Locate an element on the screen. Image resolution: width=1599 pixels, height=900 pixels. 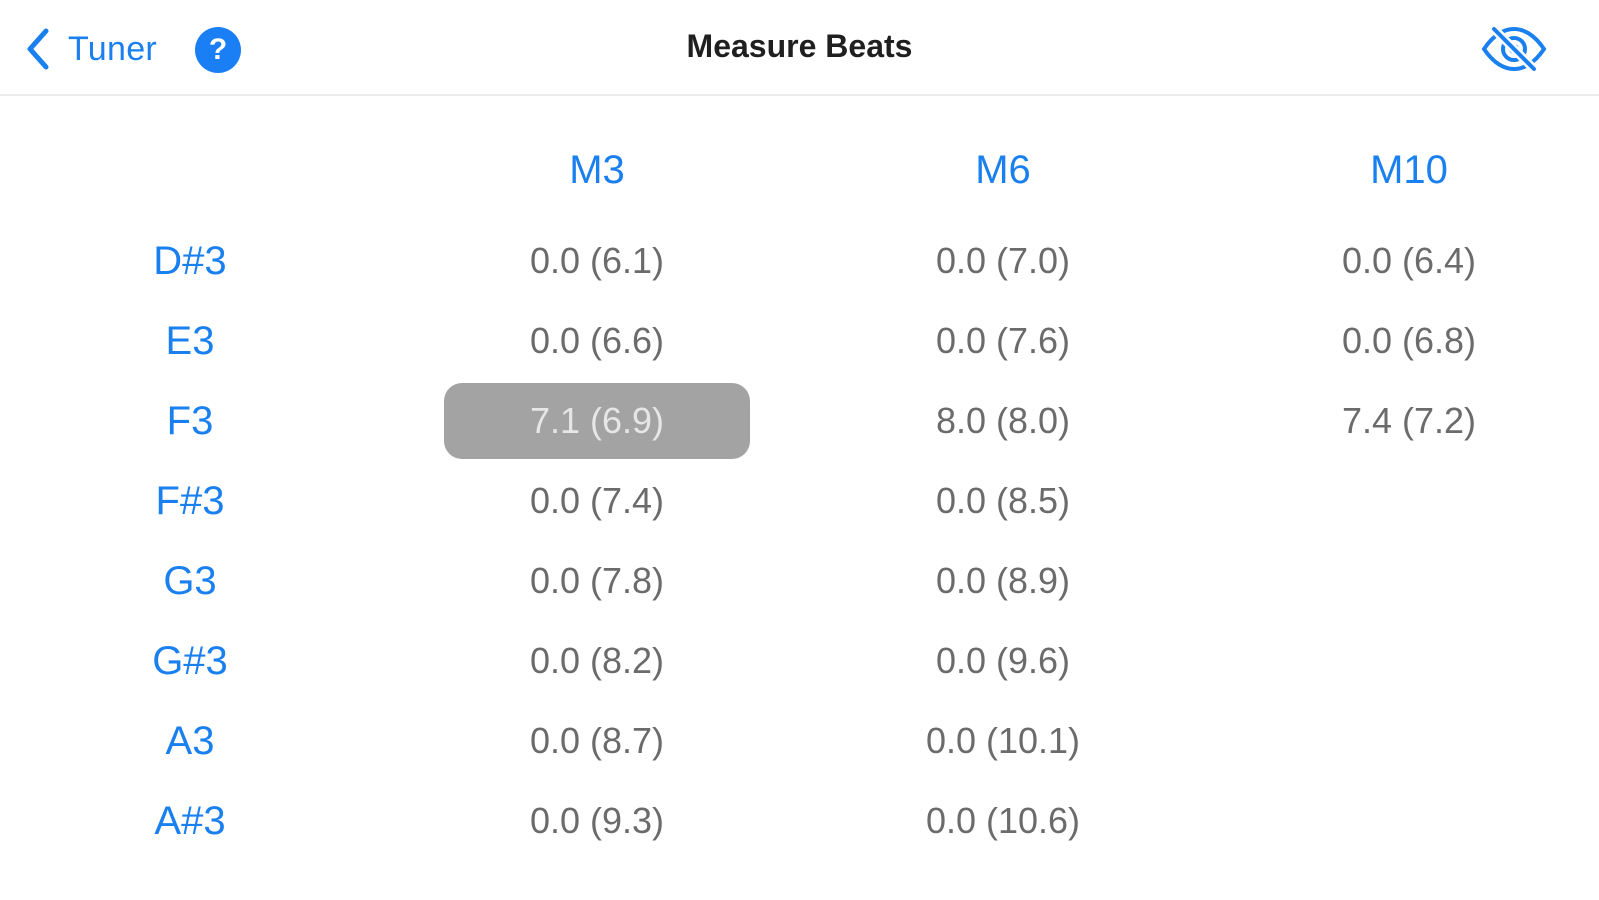
row-note-label: E3 is located at coordinates (190, 341).